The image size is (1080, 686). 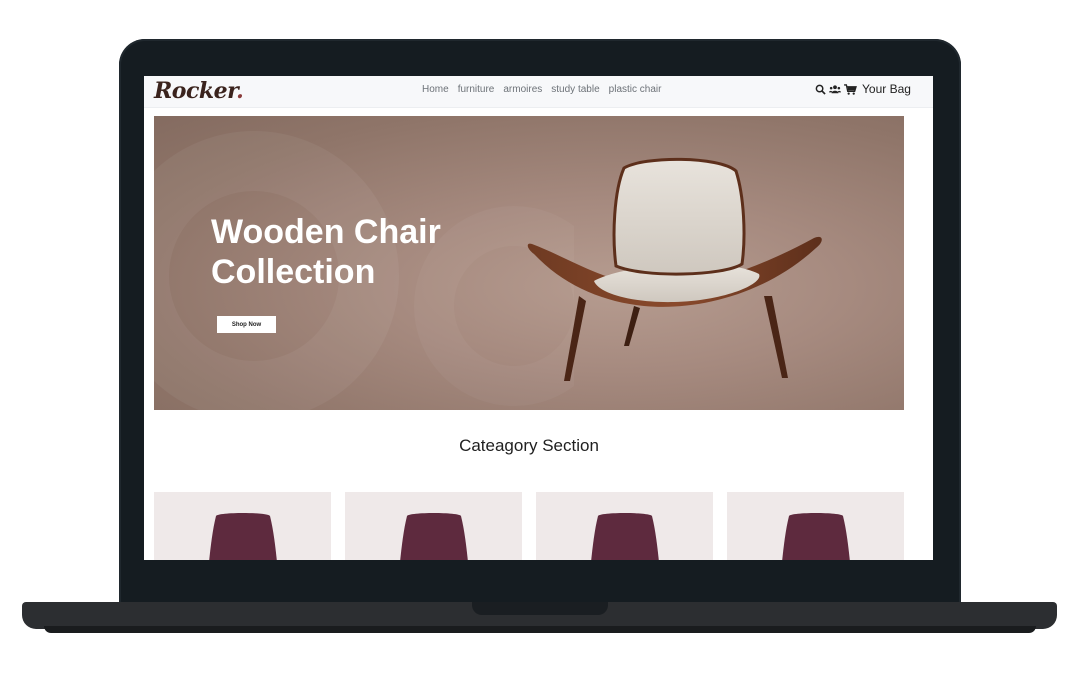 What do you see at coordinates (326, 252) in the screenshot?
I see `hero-title: Wooden Chair Collection` at bounding box center [326, 252].